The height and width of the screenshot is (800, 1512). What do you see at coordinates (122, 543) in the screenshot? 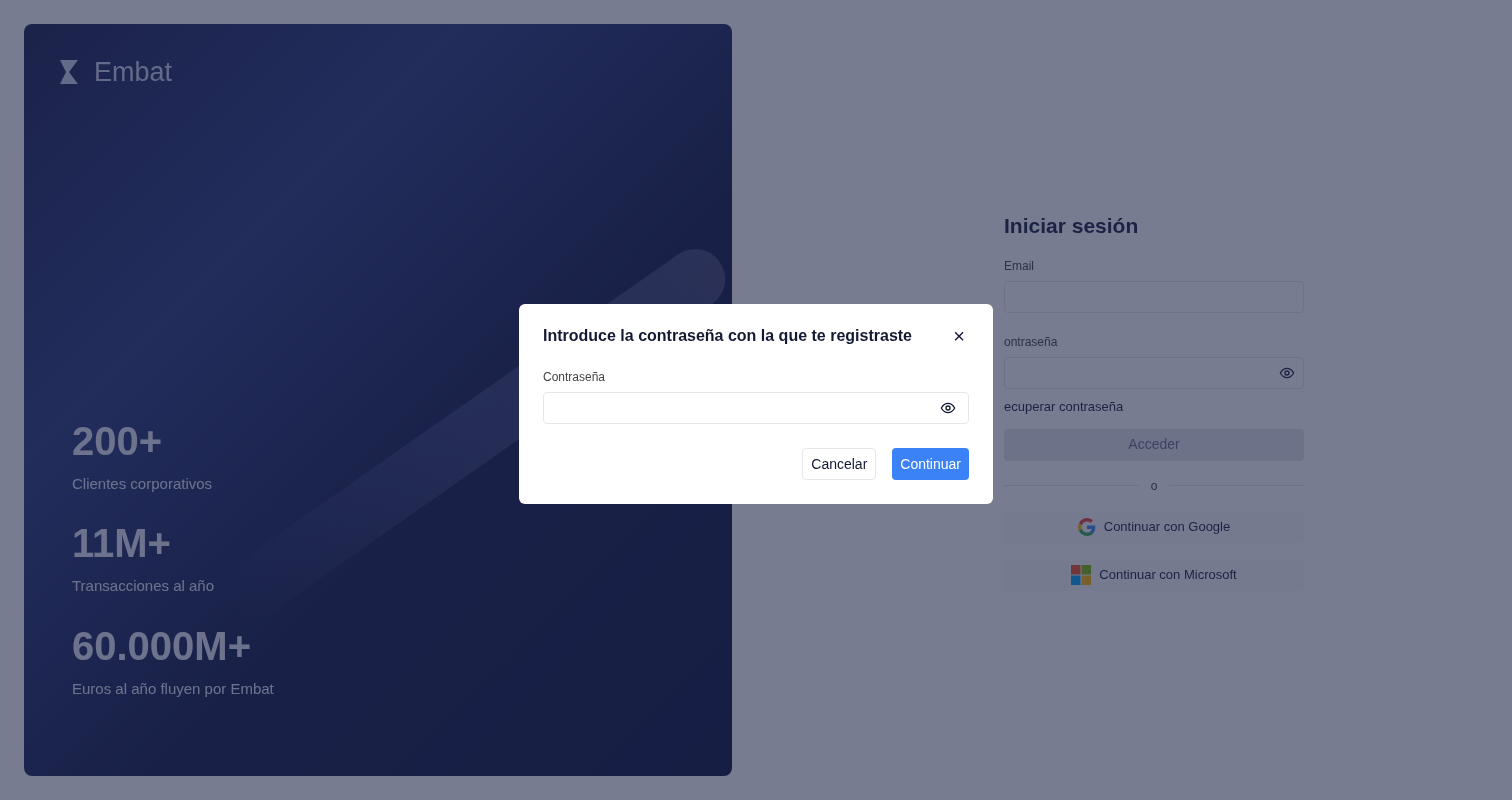
I see `stat-value: 11M+` at bounding box center [122, 543].